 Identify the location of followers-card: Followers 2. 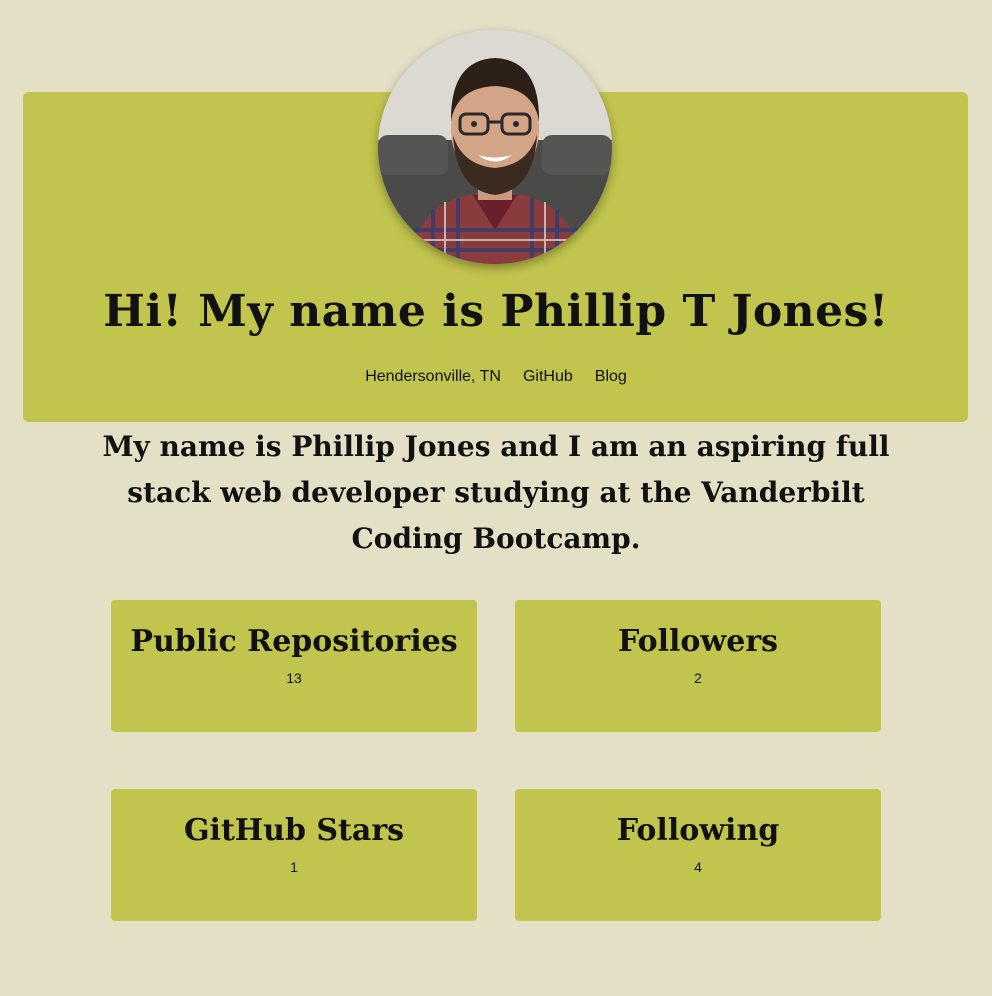
(698, 666).